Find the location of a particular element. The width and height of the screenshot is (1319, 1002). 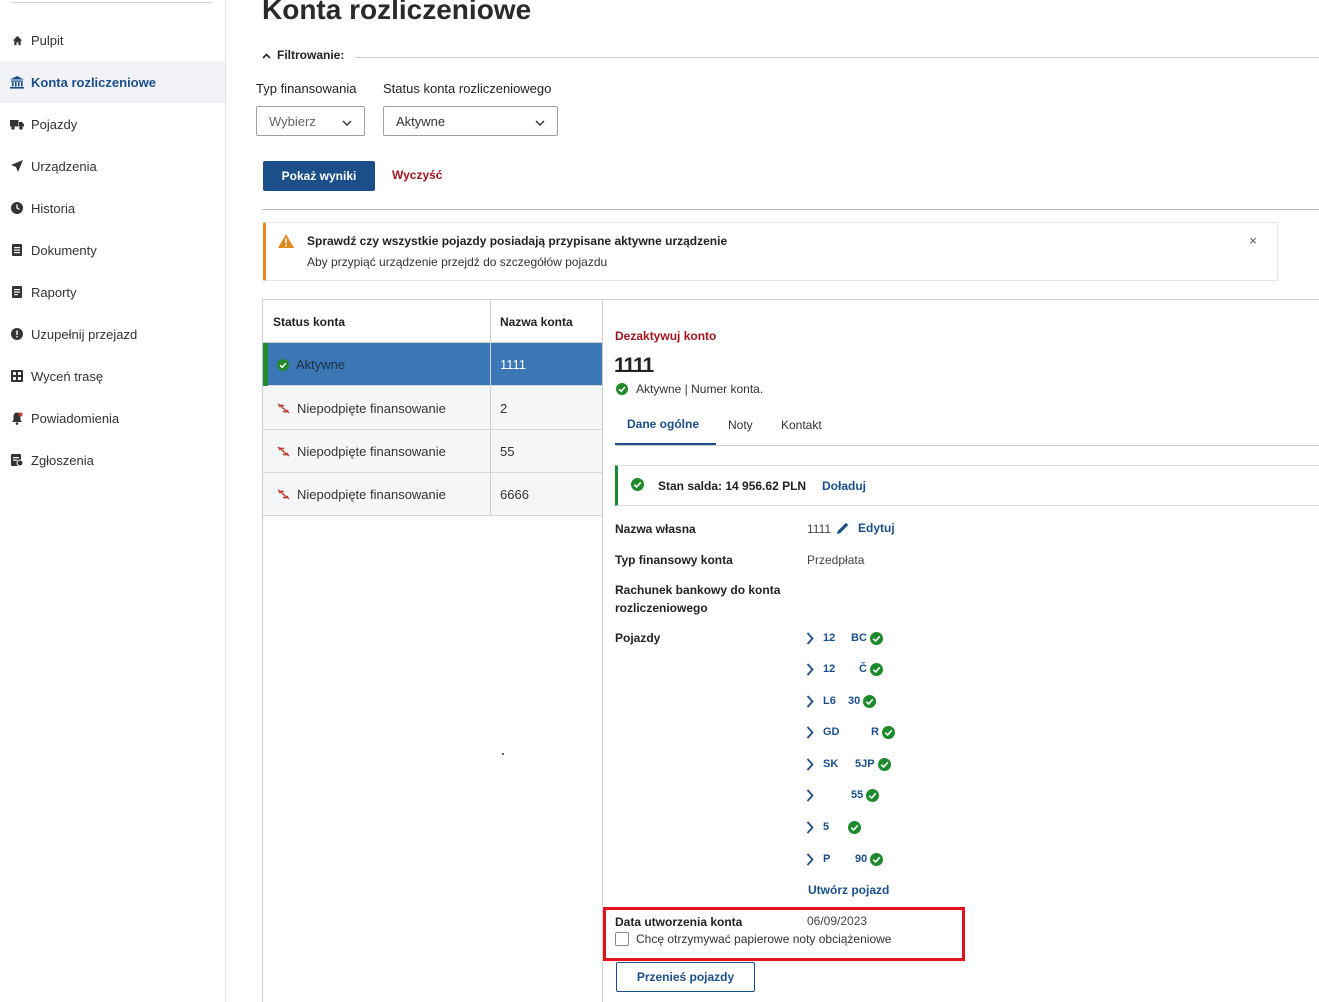

sidebar-item-powiadomienia: Powiadomienia is located at coordinates (112, 418).